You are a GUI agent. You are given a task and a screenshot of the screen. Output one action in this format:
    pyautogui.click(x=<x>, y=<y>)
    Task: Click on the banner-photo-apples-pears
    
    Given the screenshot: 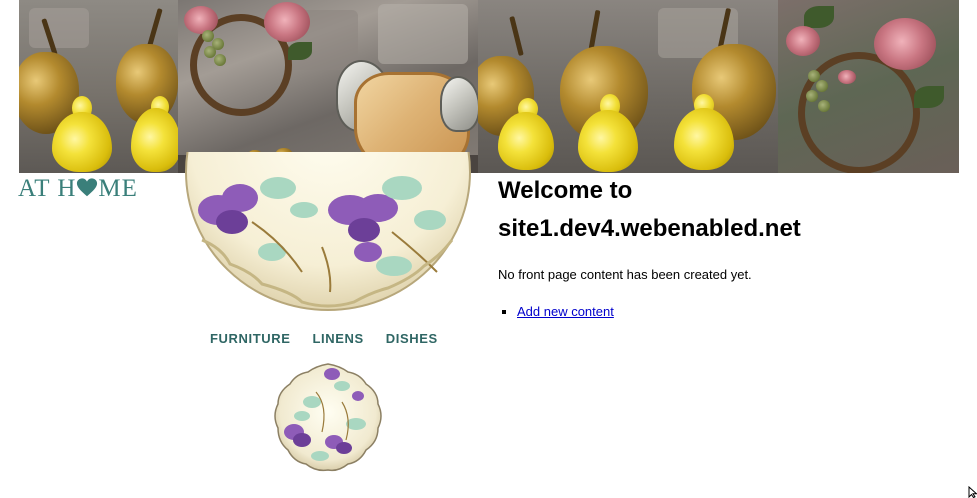 What is the action you would take?
    pyautogui.click(x=98, y=86)
    